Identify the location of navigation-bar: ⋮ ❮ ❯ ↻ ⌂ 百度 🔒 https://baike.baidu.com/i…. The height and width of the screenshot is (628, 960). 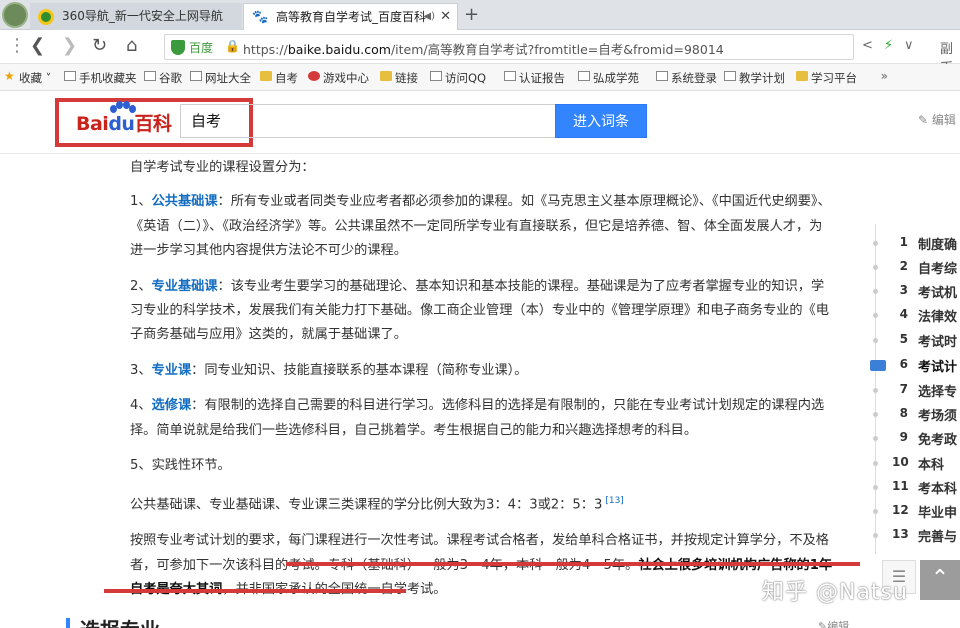
(480, 53).